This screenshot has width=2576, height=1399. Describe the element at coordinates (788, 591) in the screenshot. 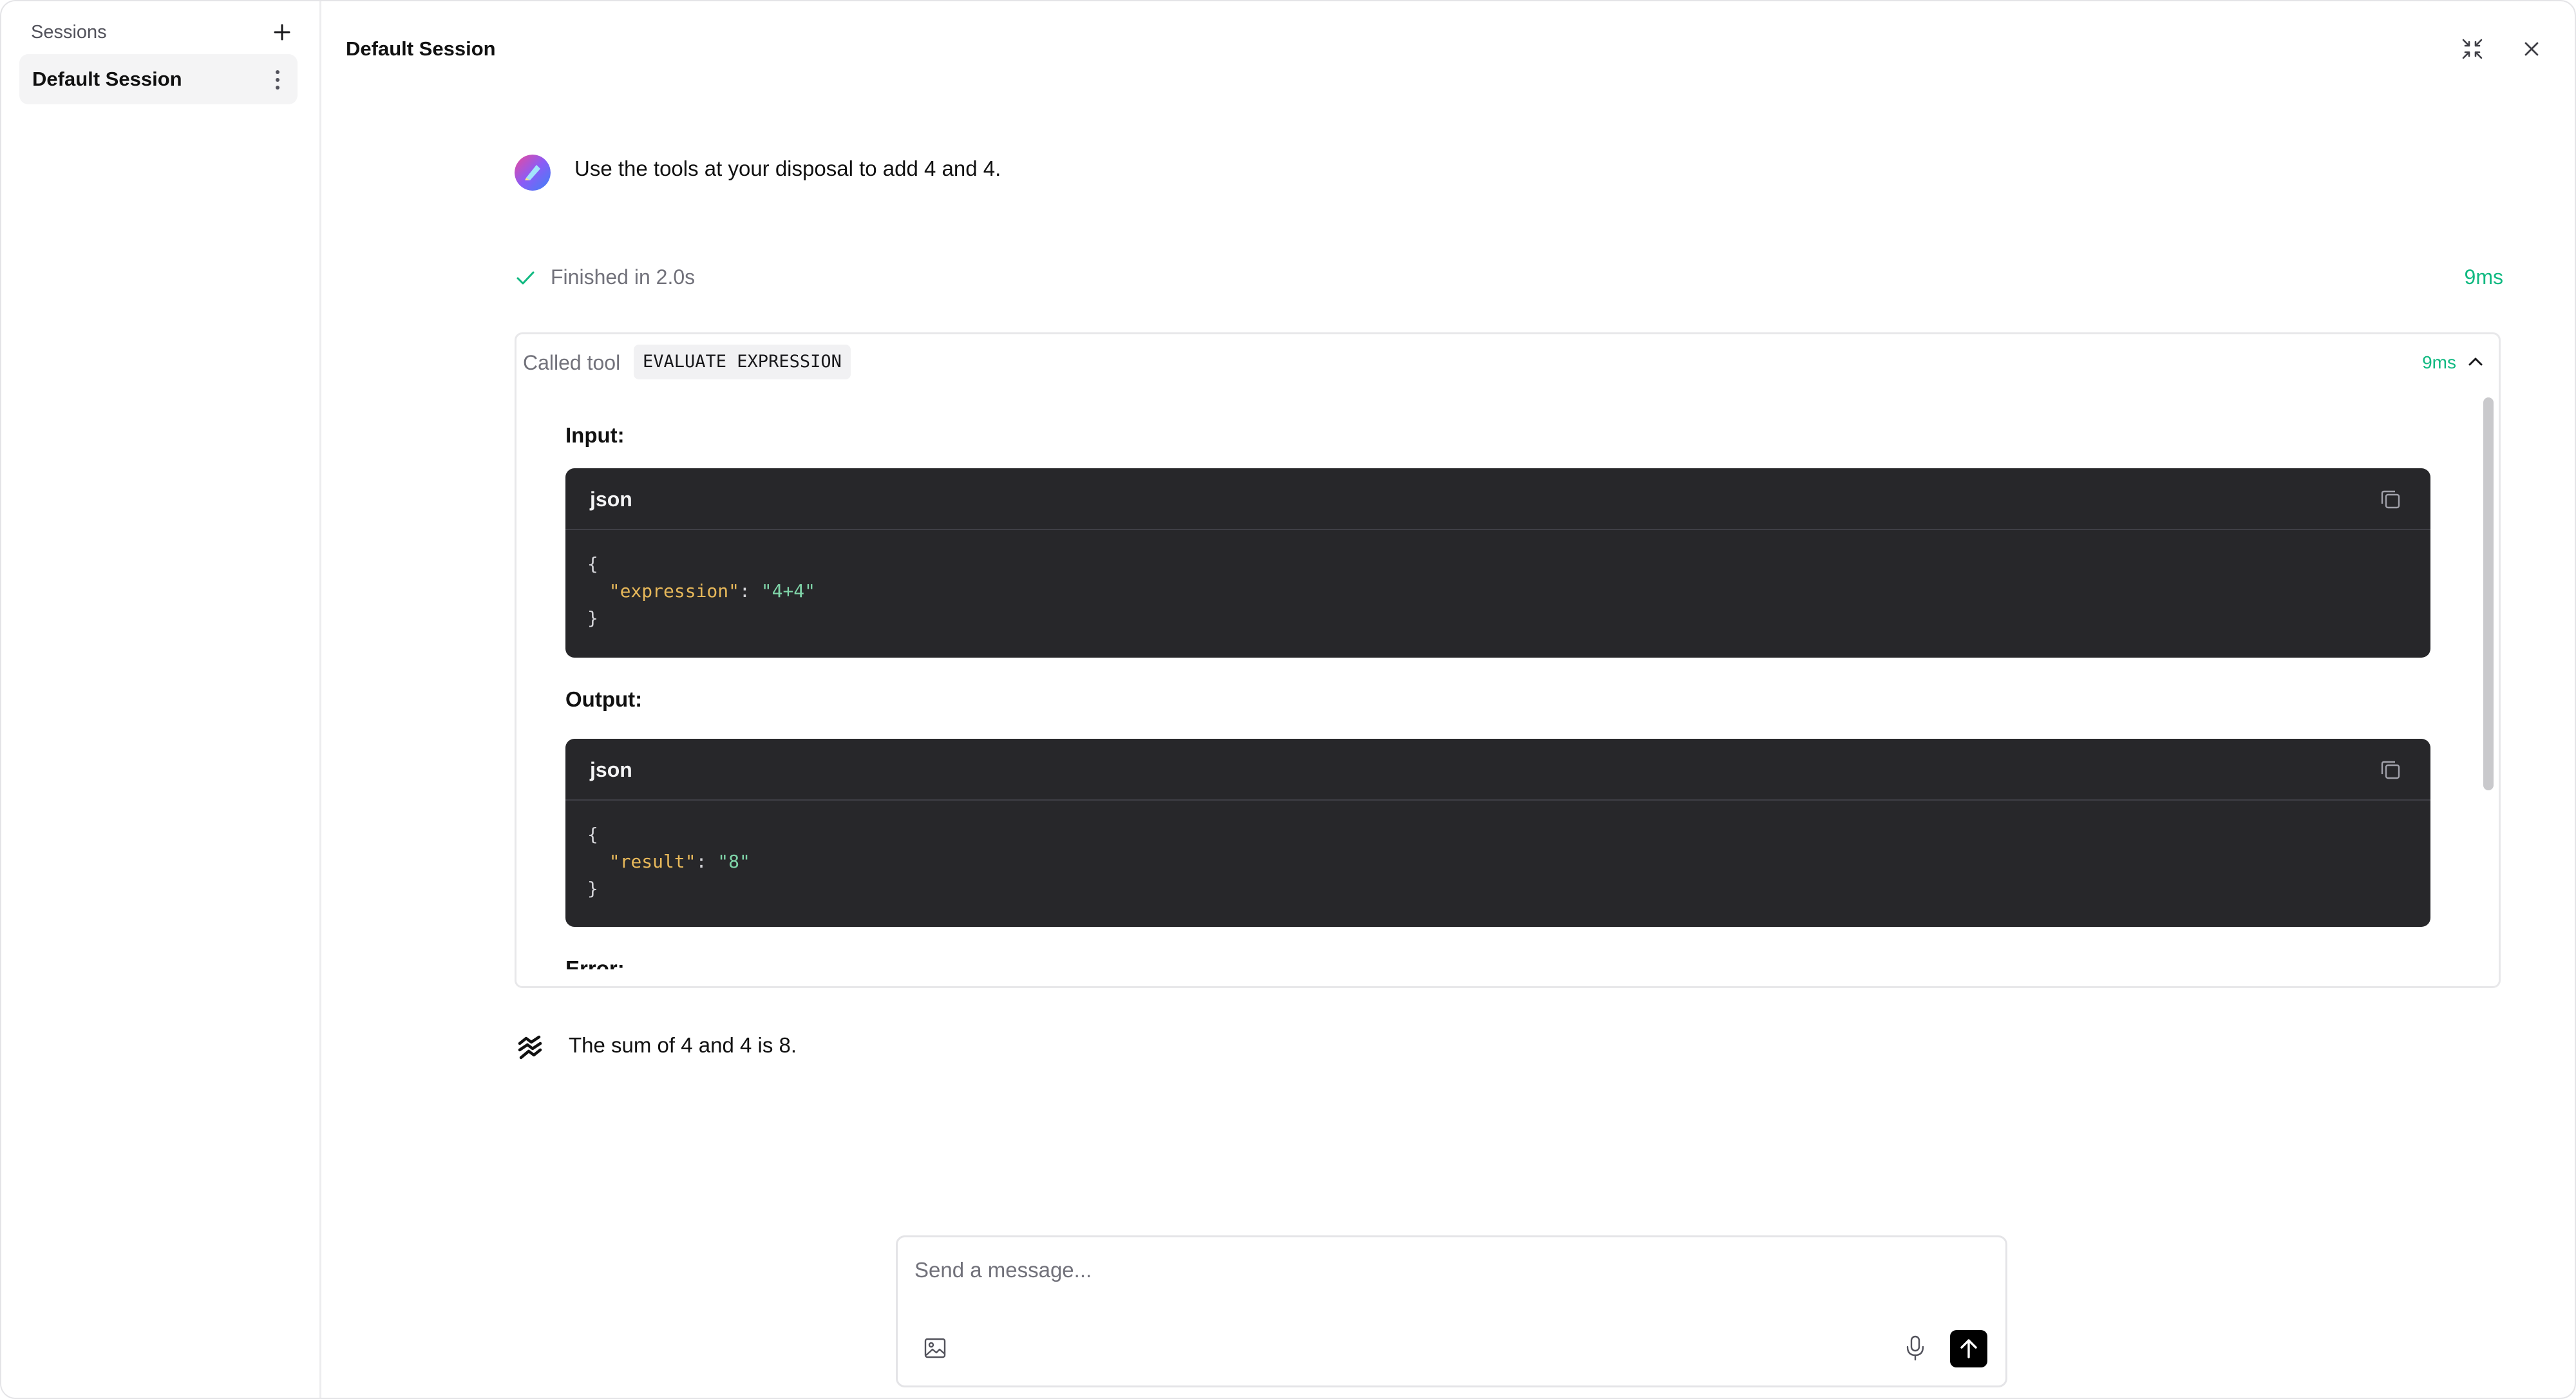

I see `json-value: "4+4"` at that location.